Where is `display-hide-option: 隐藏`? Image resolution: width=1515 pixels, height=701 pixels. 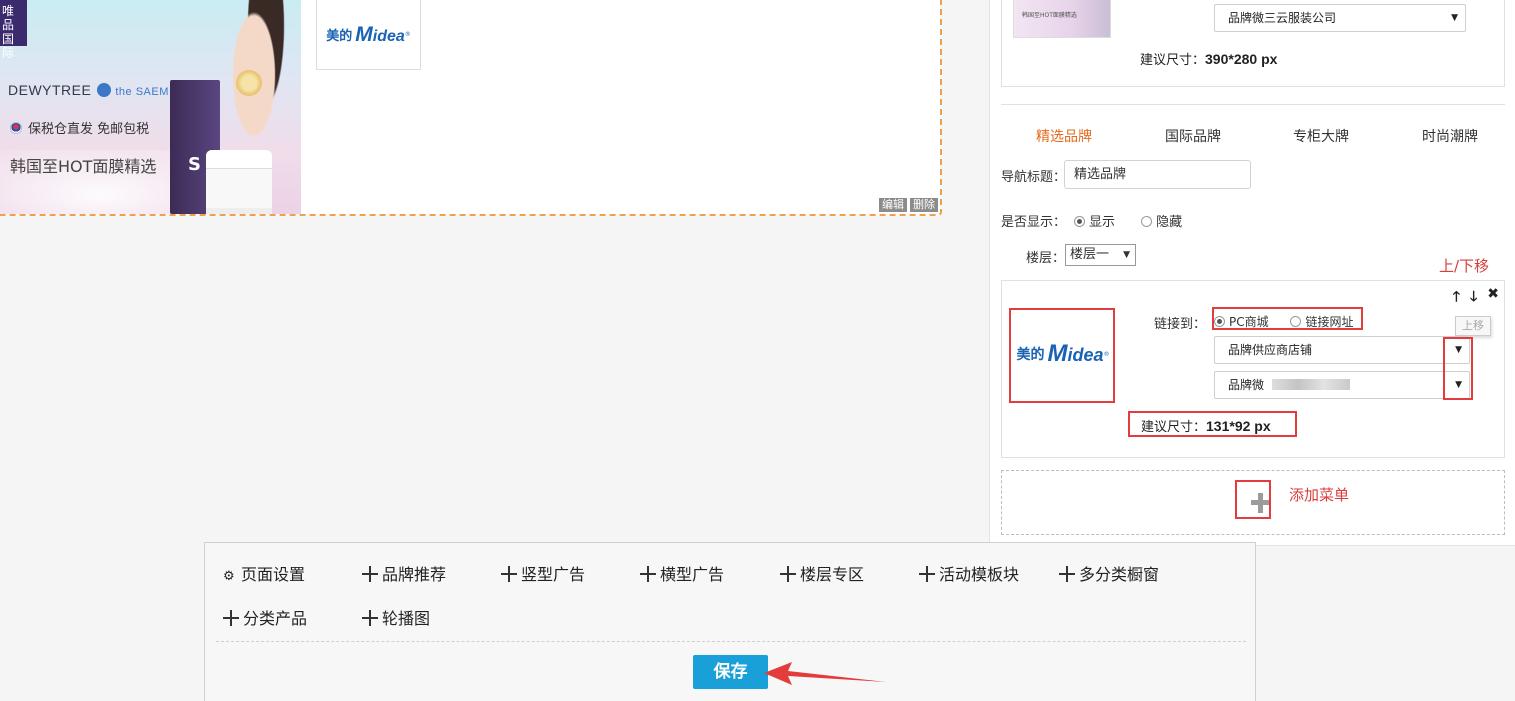
display-hide-option: 隐藏 is located at coordinates (1161, 222).